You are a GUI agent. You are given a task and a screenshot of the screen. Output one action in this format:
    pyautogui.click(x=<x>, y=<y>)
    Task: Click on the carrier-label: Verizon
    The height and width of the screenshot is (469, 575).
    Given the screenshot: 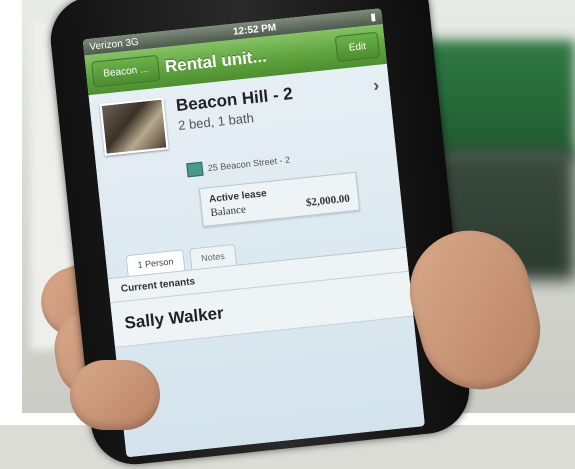 What is the action you would take?
    pyautogui.click(x=106, y=45)
    